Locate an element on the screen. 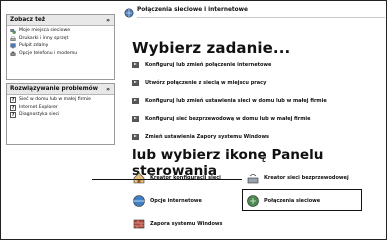 Image resolution: width=387 pixels, height=240 pixels. troubleshoot-header: Rozwiązywanie problemów » is located at coordinates (60, 89).